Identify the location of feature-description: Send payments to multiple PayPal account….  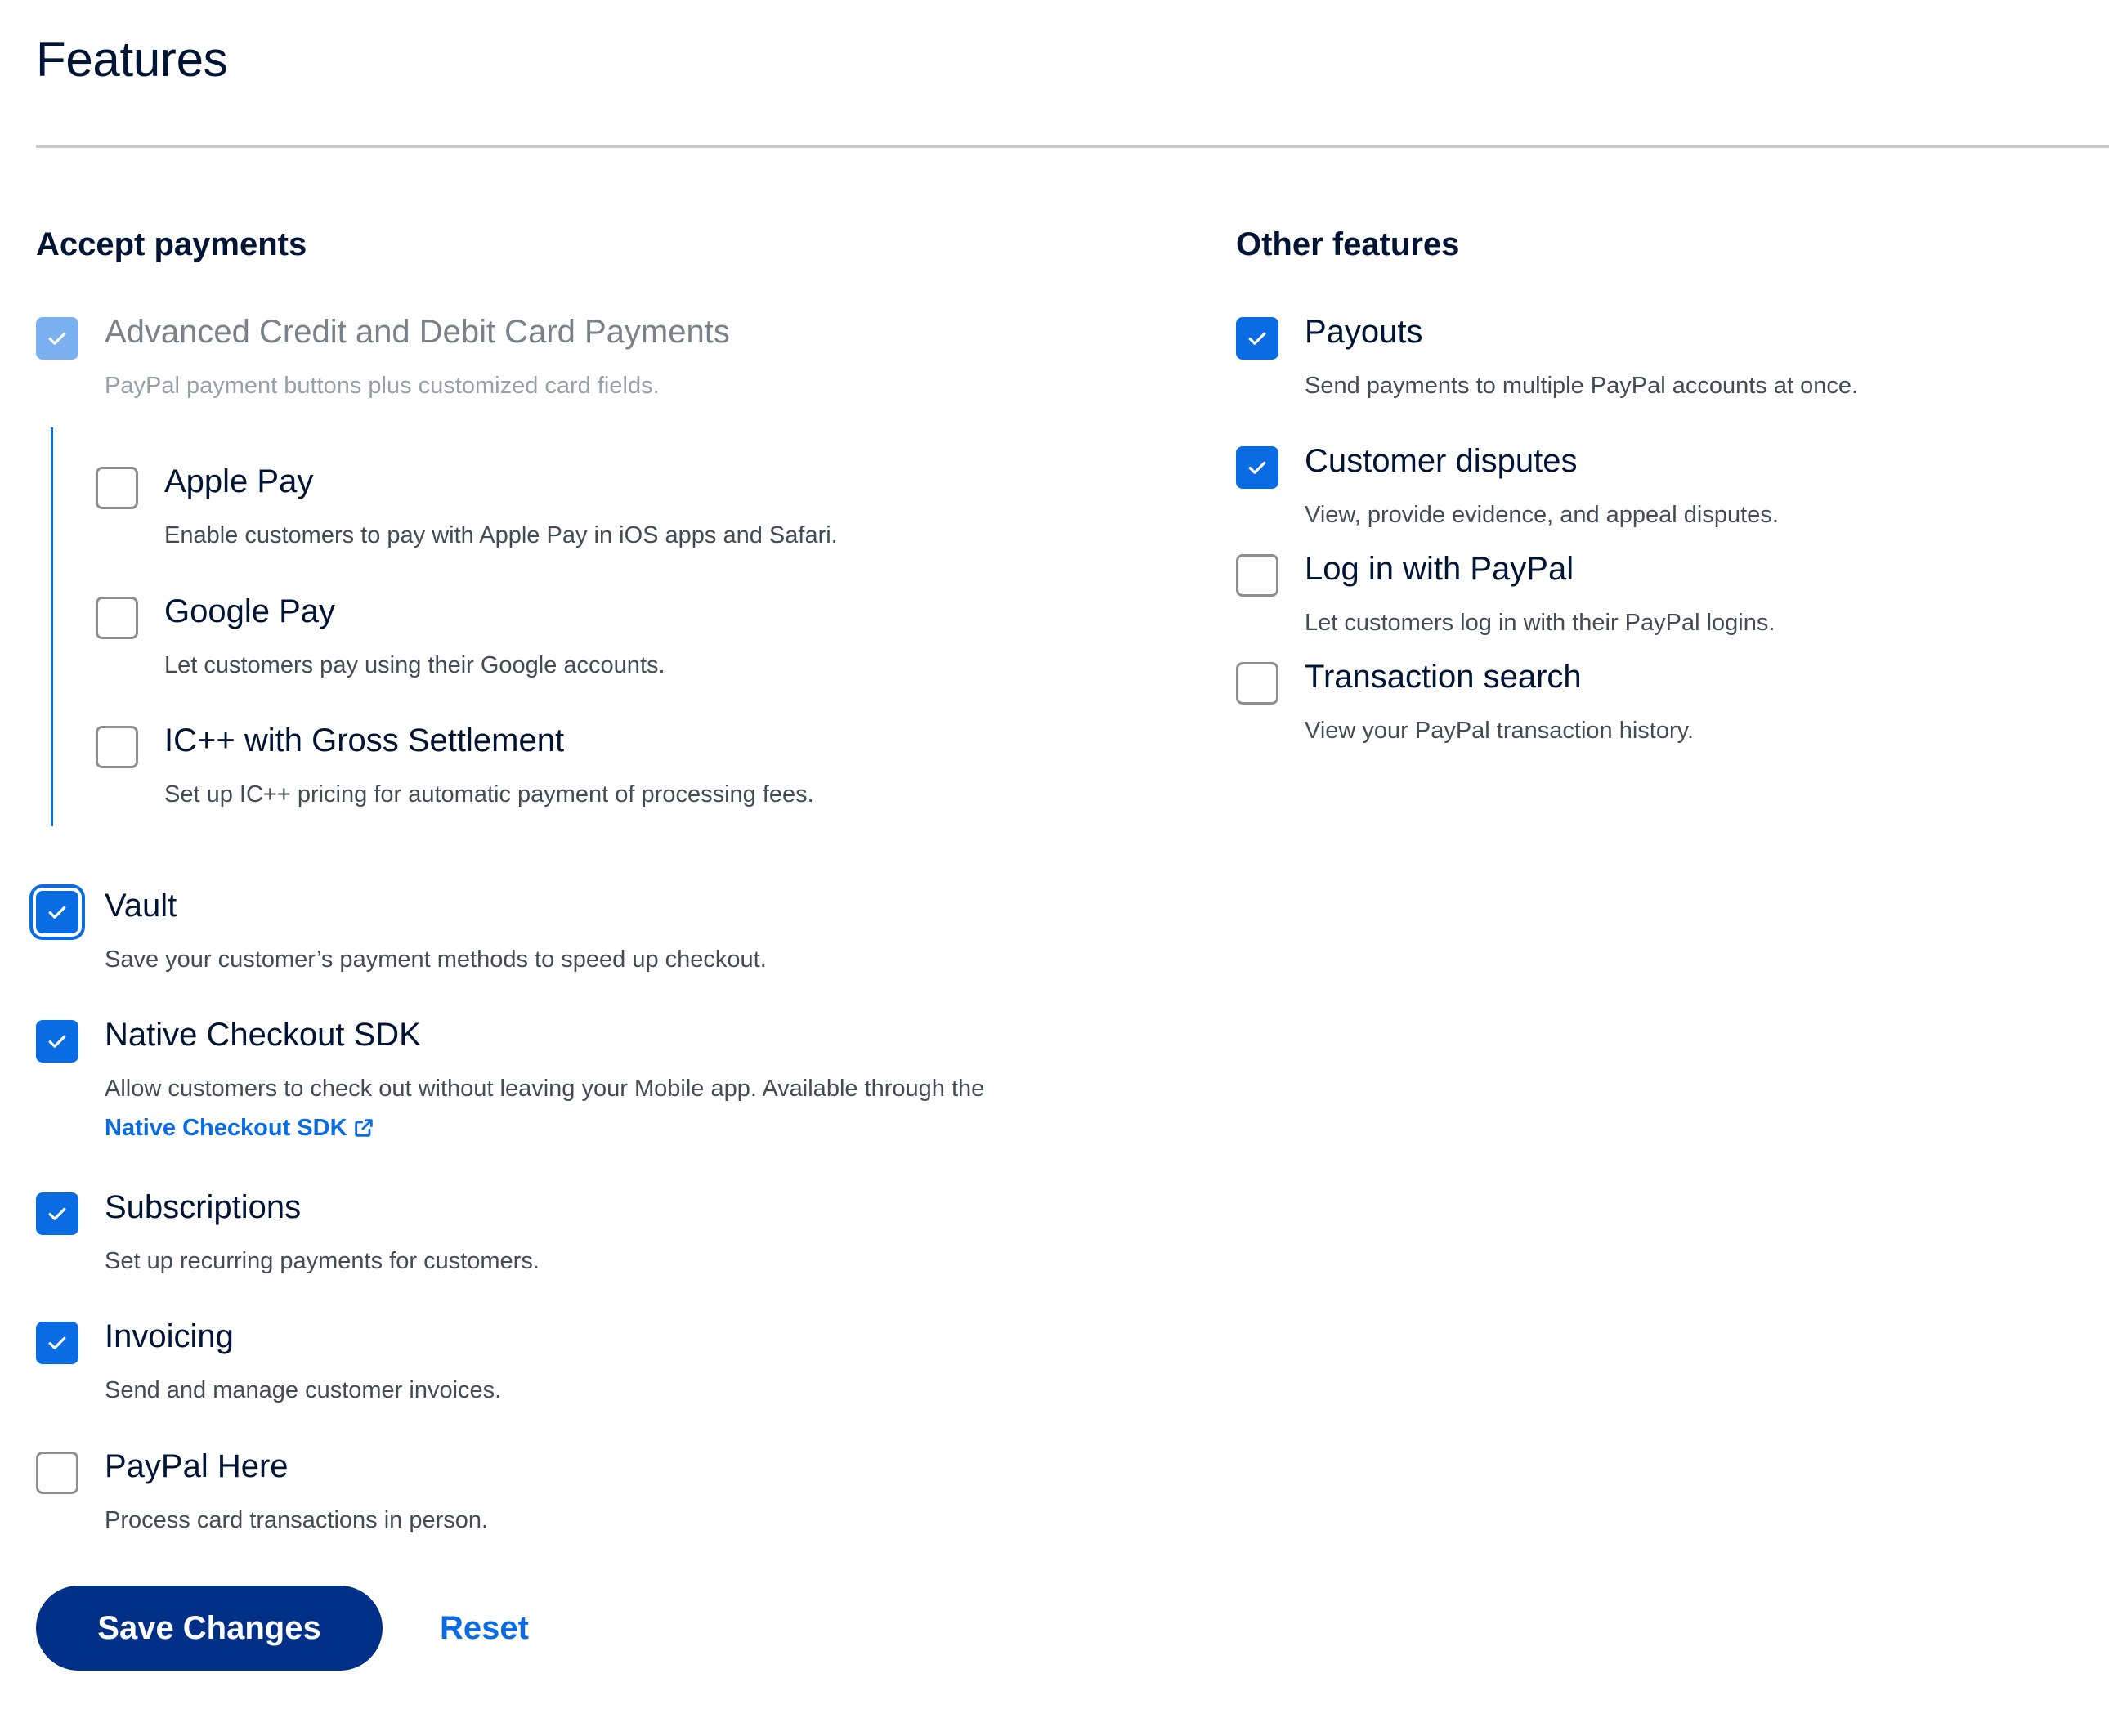
(1582, 386).